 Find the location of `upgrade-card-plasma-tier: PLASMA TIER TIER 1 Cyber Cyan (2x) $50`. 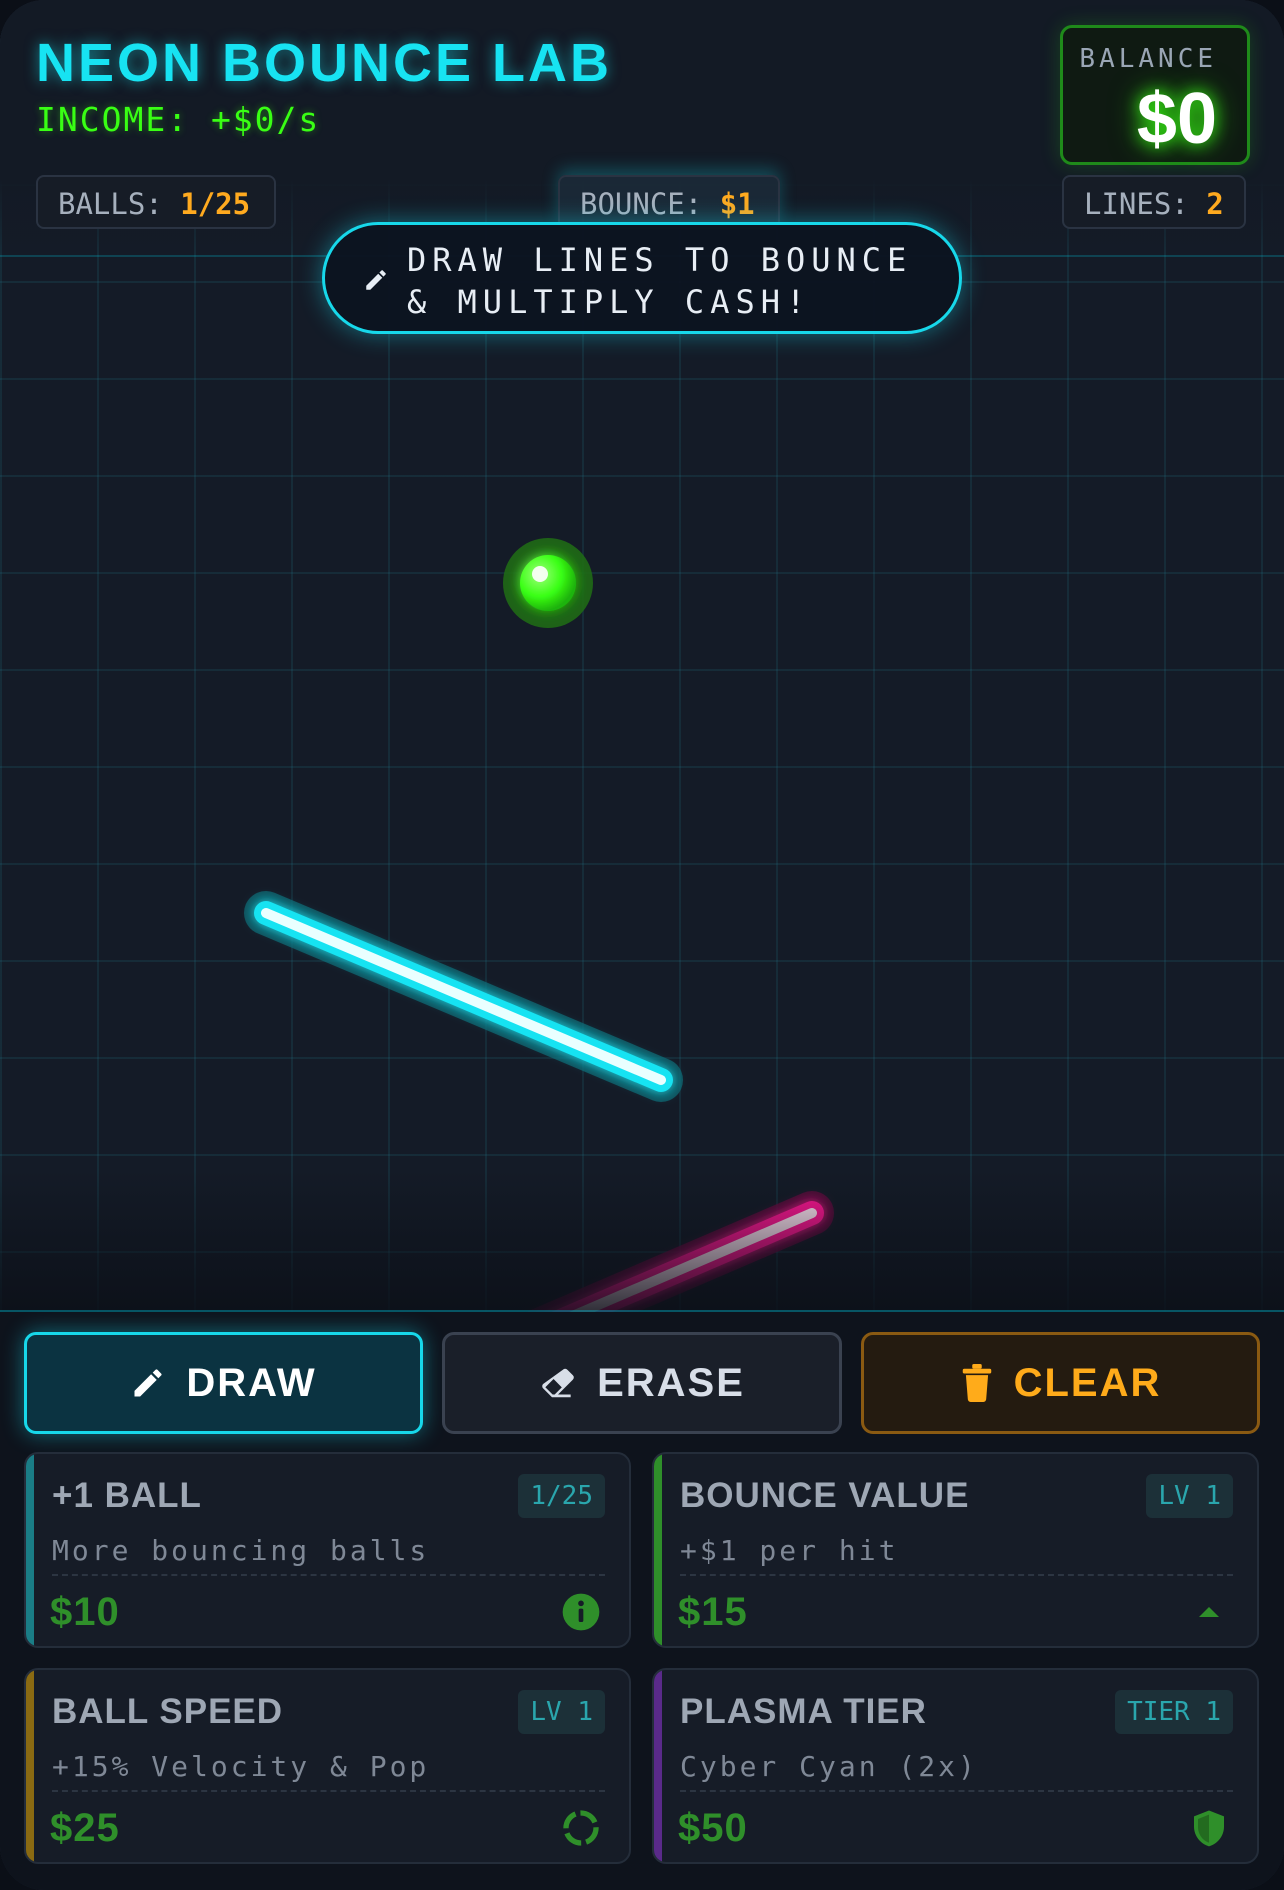

upgrade-card-plasma-tier: PLASMA TIER TIER 1 Cyber Cyan (2x) $50 is located at coordinates (955, 1766).